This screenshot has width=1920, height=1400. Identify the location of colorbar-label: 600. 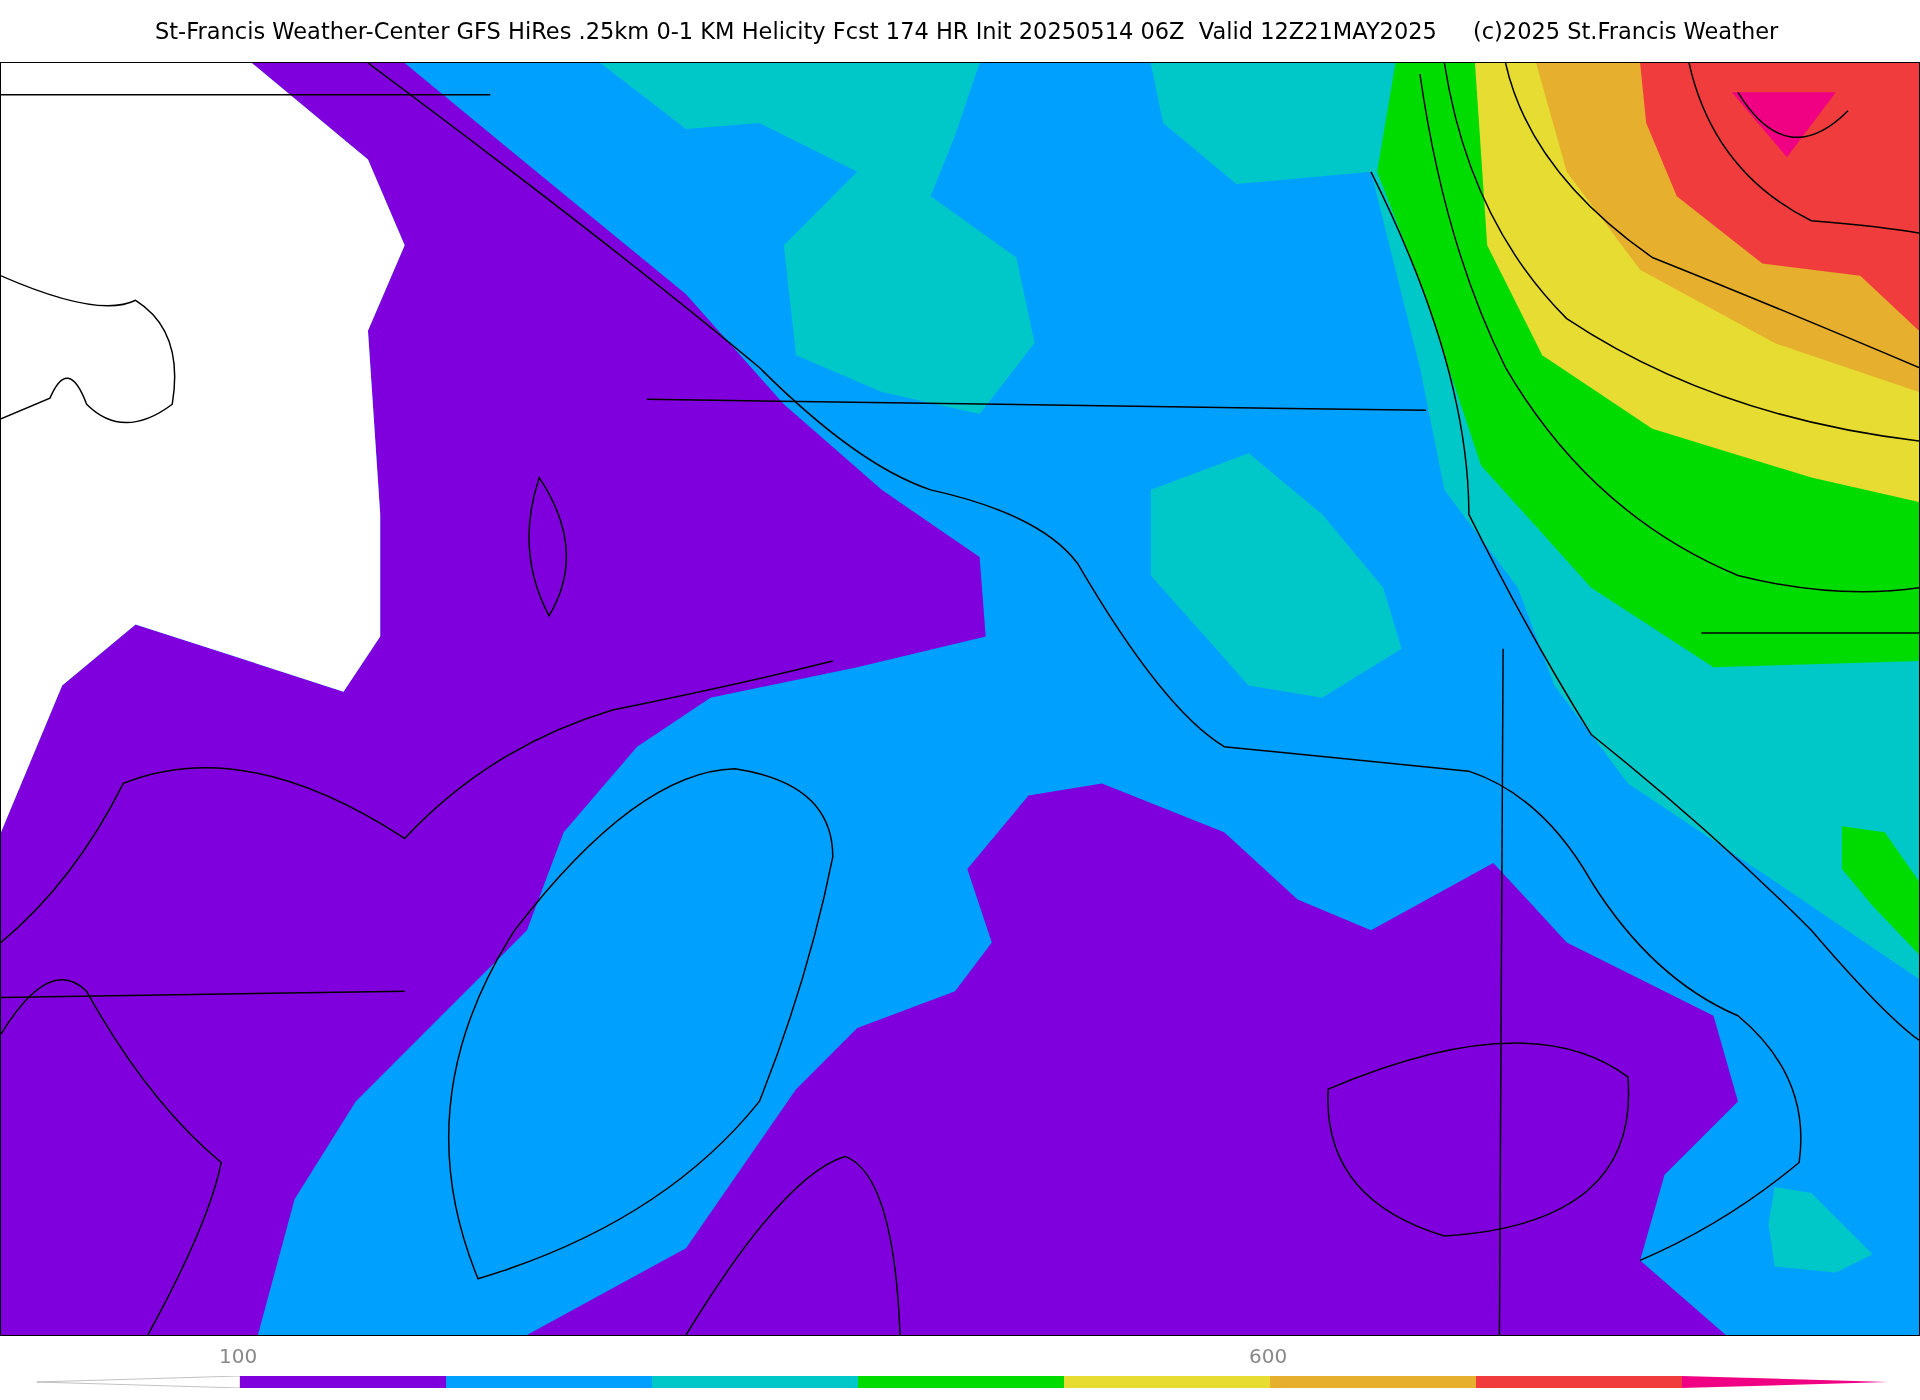
(1268, 1357).